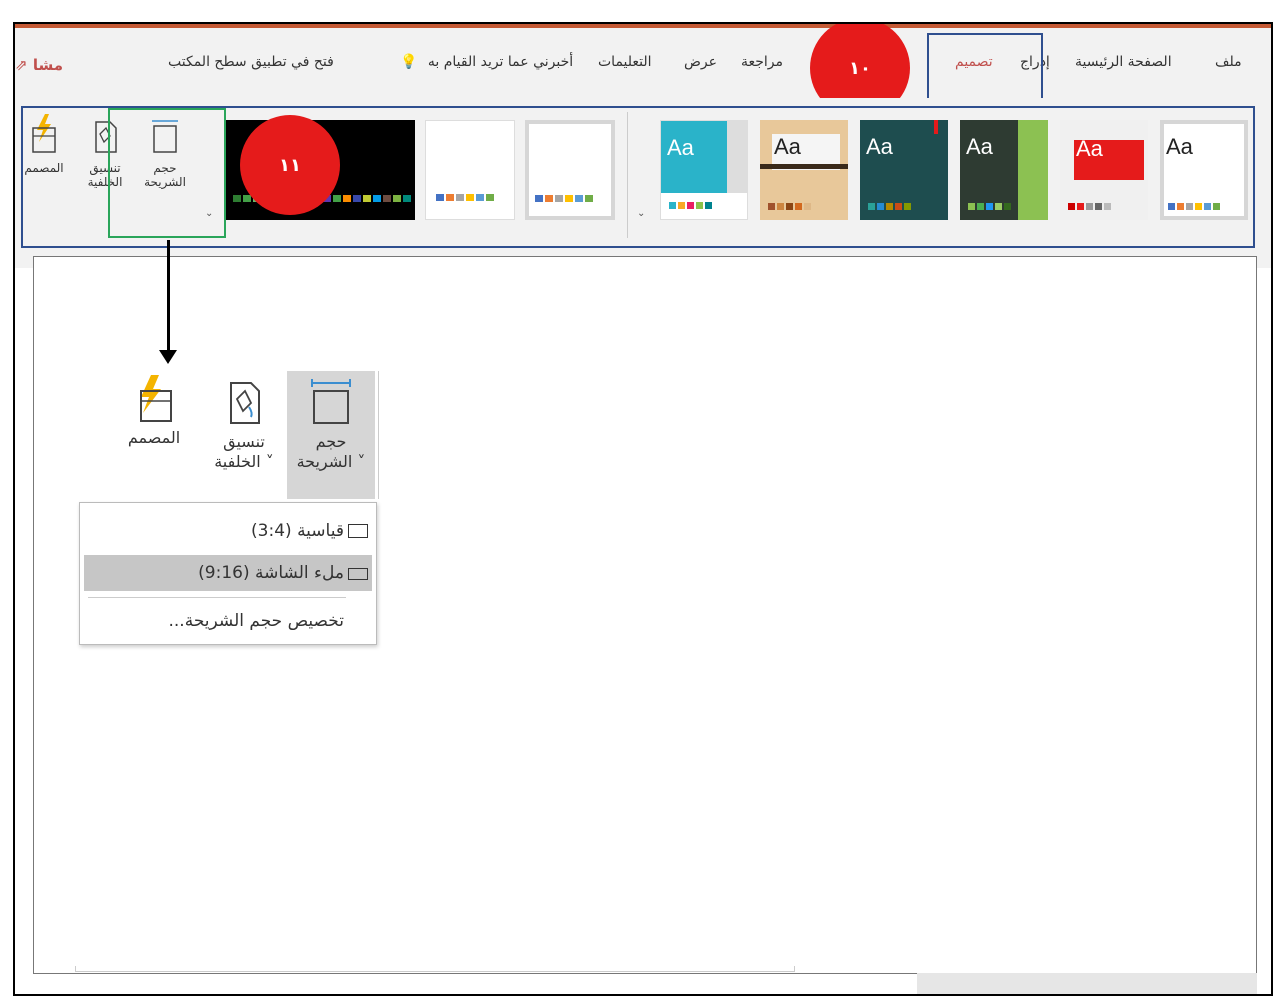  Describe the element at coordinates (47, 65) in the screenshot. I see `share-label: مشا` at that location.